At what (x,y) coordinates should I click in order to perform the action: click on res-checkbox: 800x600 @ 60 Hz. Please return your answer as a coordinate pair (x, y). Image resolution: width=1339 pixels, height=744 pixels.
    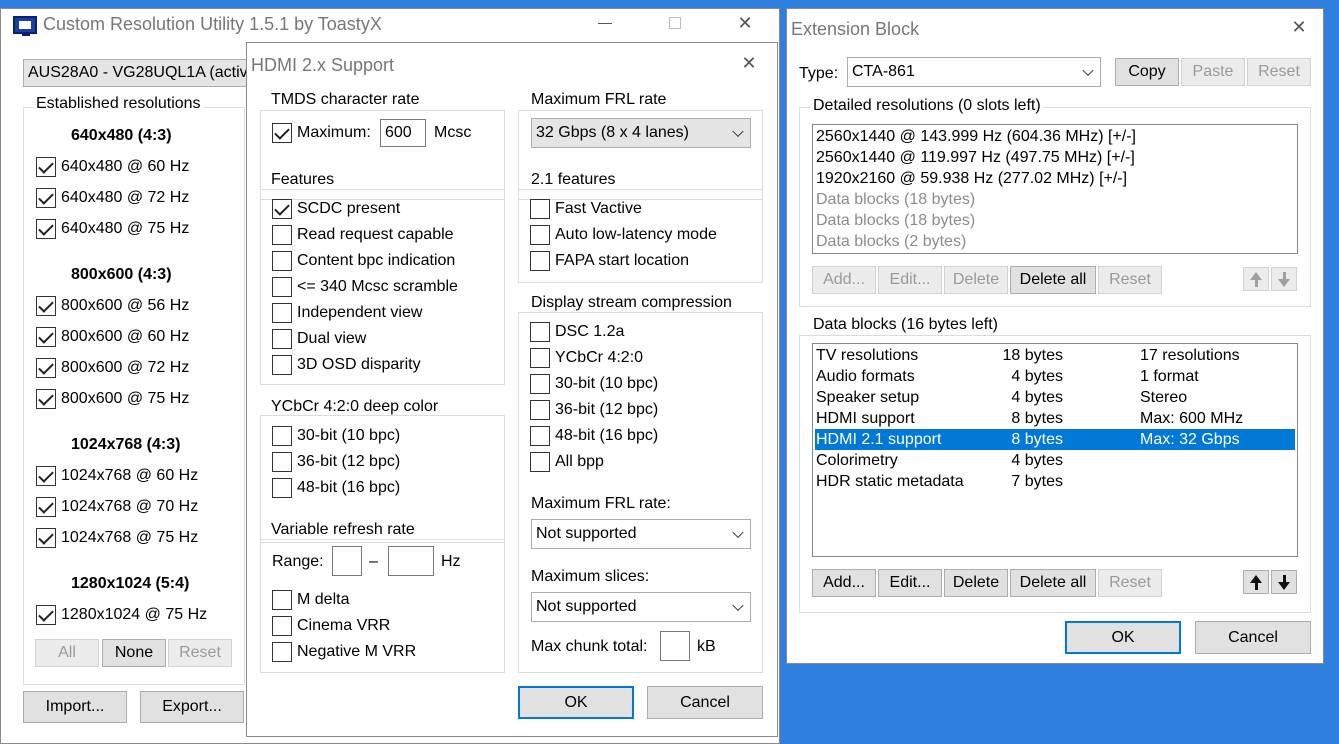
    Looking at the image, I should click on (112, 337).